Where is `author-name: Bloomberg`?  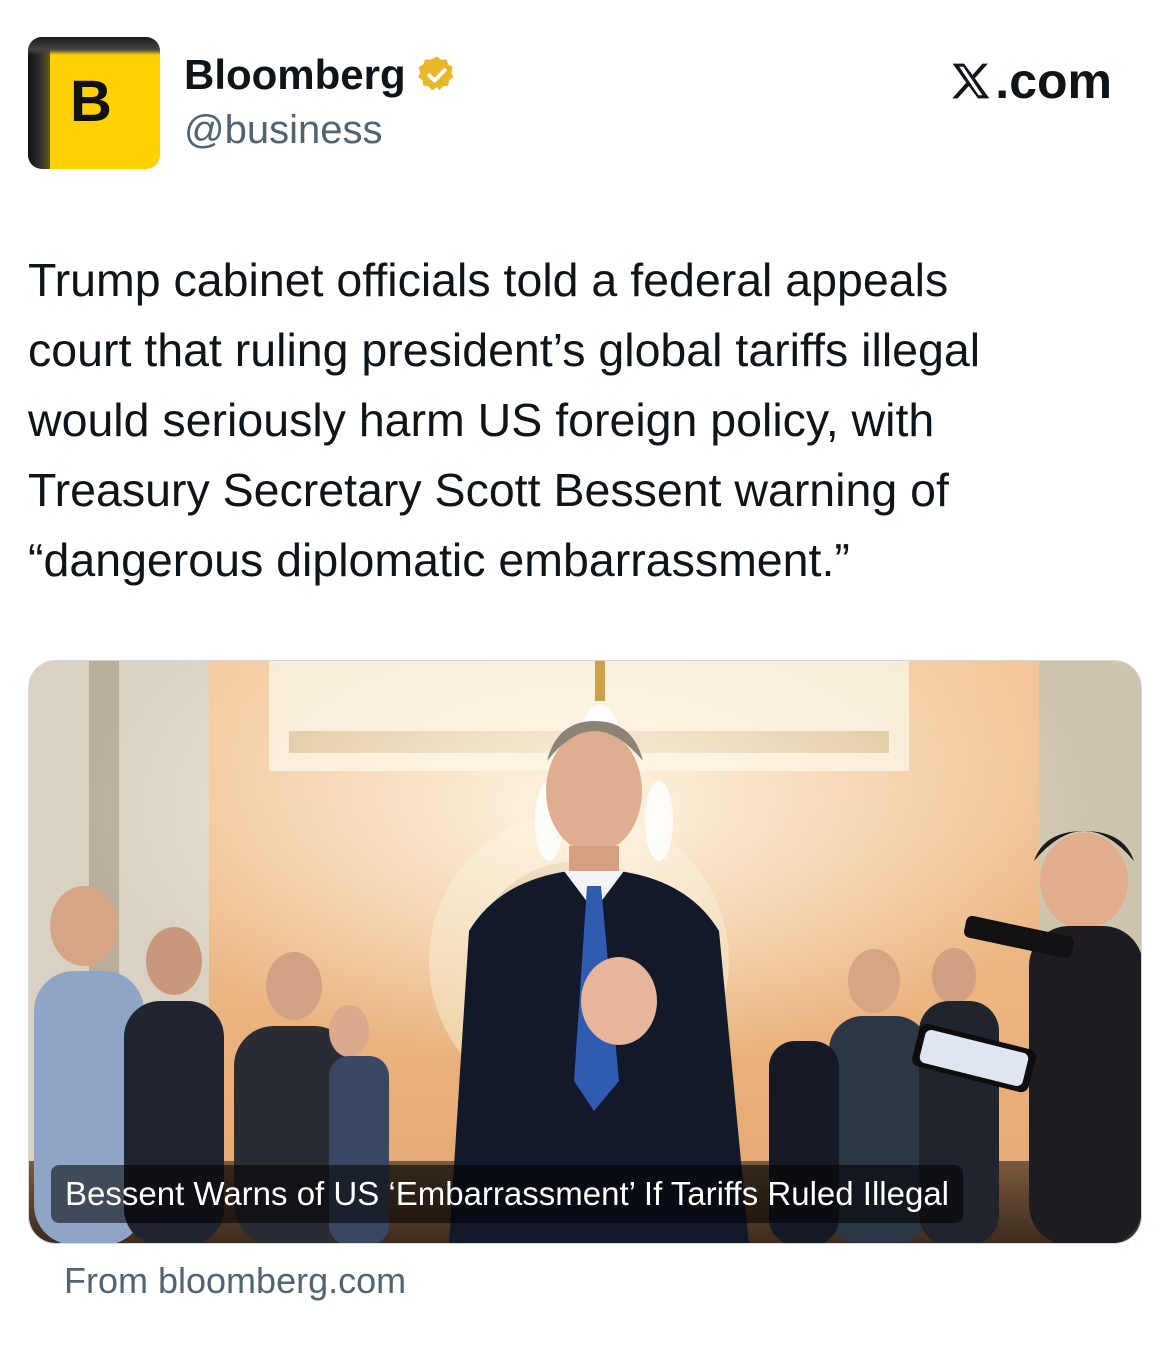 author-name: Bloomberg is located at coordinates (295, 75).